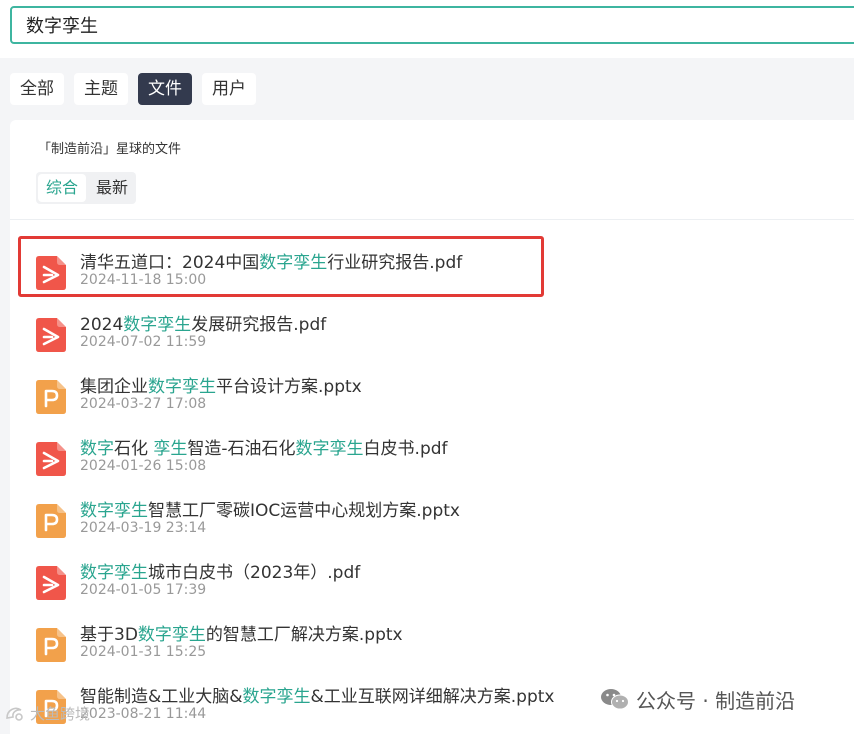  Describe the element at coordinates (434, 398) in the screenshot. I see `file-item: 集团企业数字孪生平台设计方案.pptx 2024-03-27 17:08` at that location.